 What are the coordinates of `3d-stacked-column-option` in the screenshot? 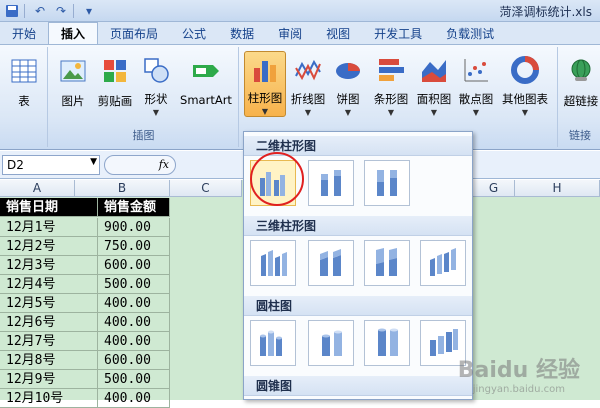 It's located at (331, 263).